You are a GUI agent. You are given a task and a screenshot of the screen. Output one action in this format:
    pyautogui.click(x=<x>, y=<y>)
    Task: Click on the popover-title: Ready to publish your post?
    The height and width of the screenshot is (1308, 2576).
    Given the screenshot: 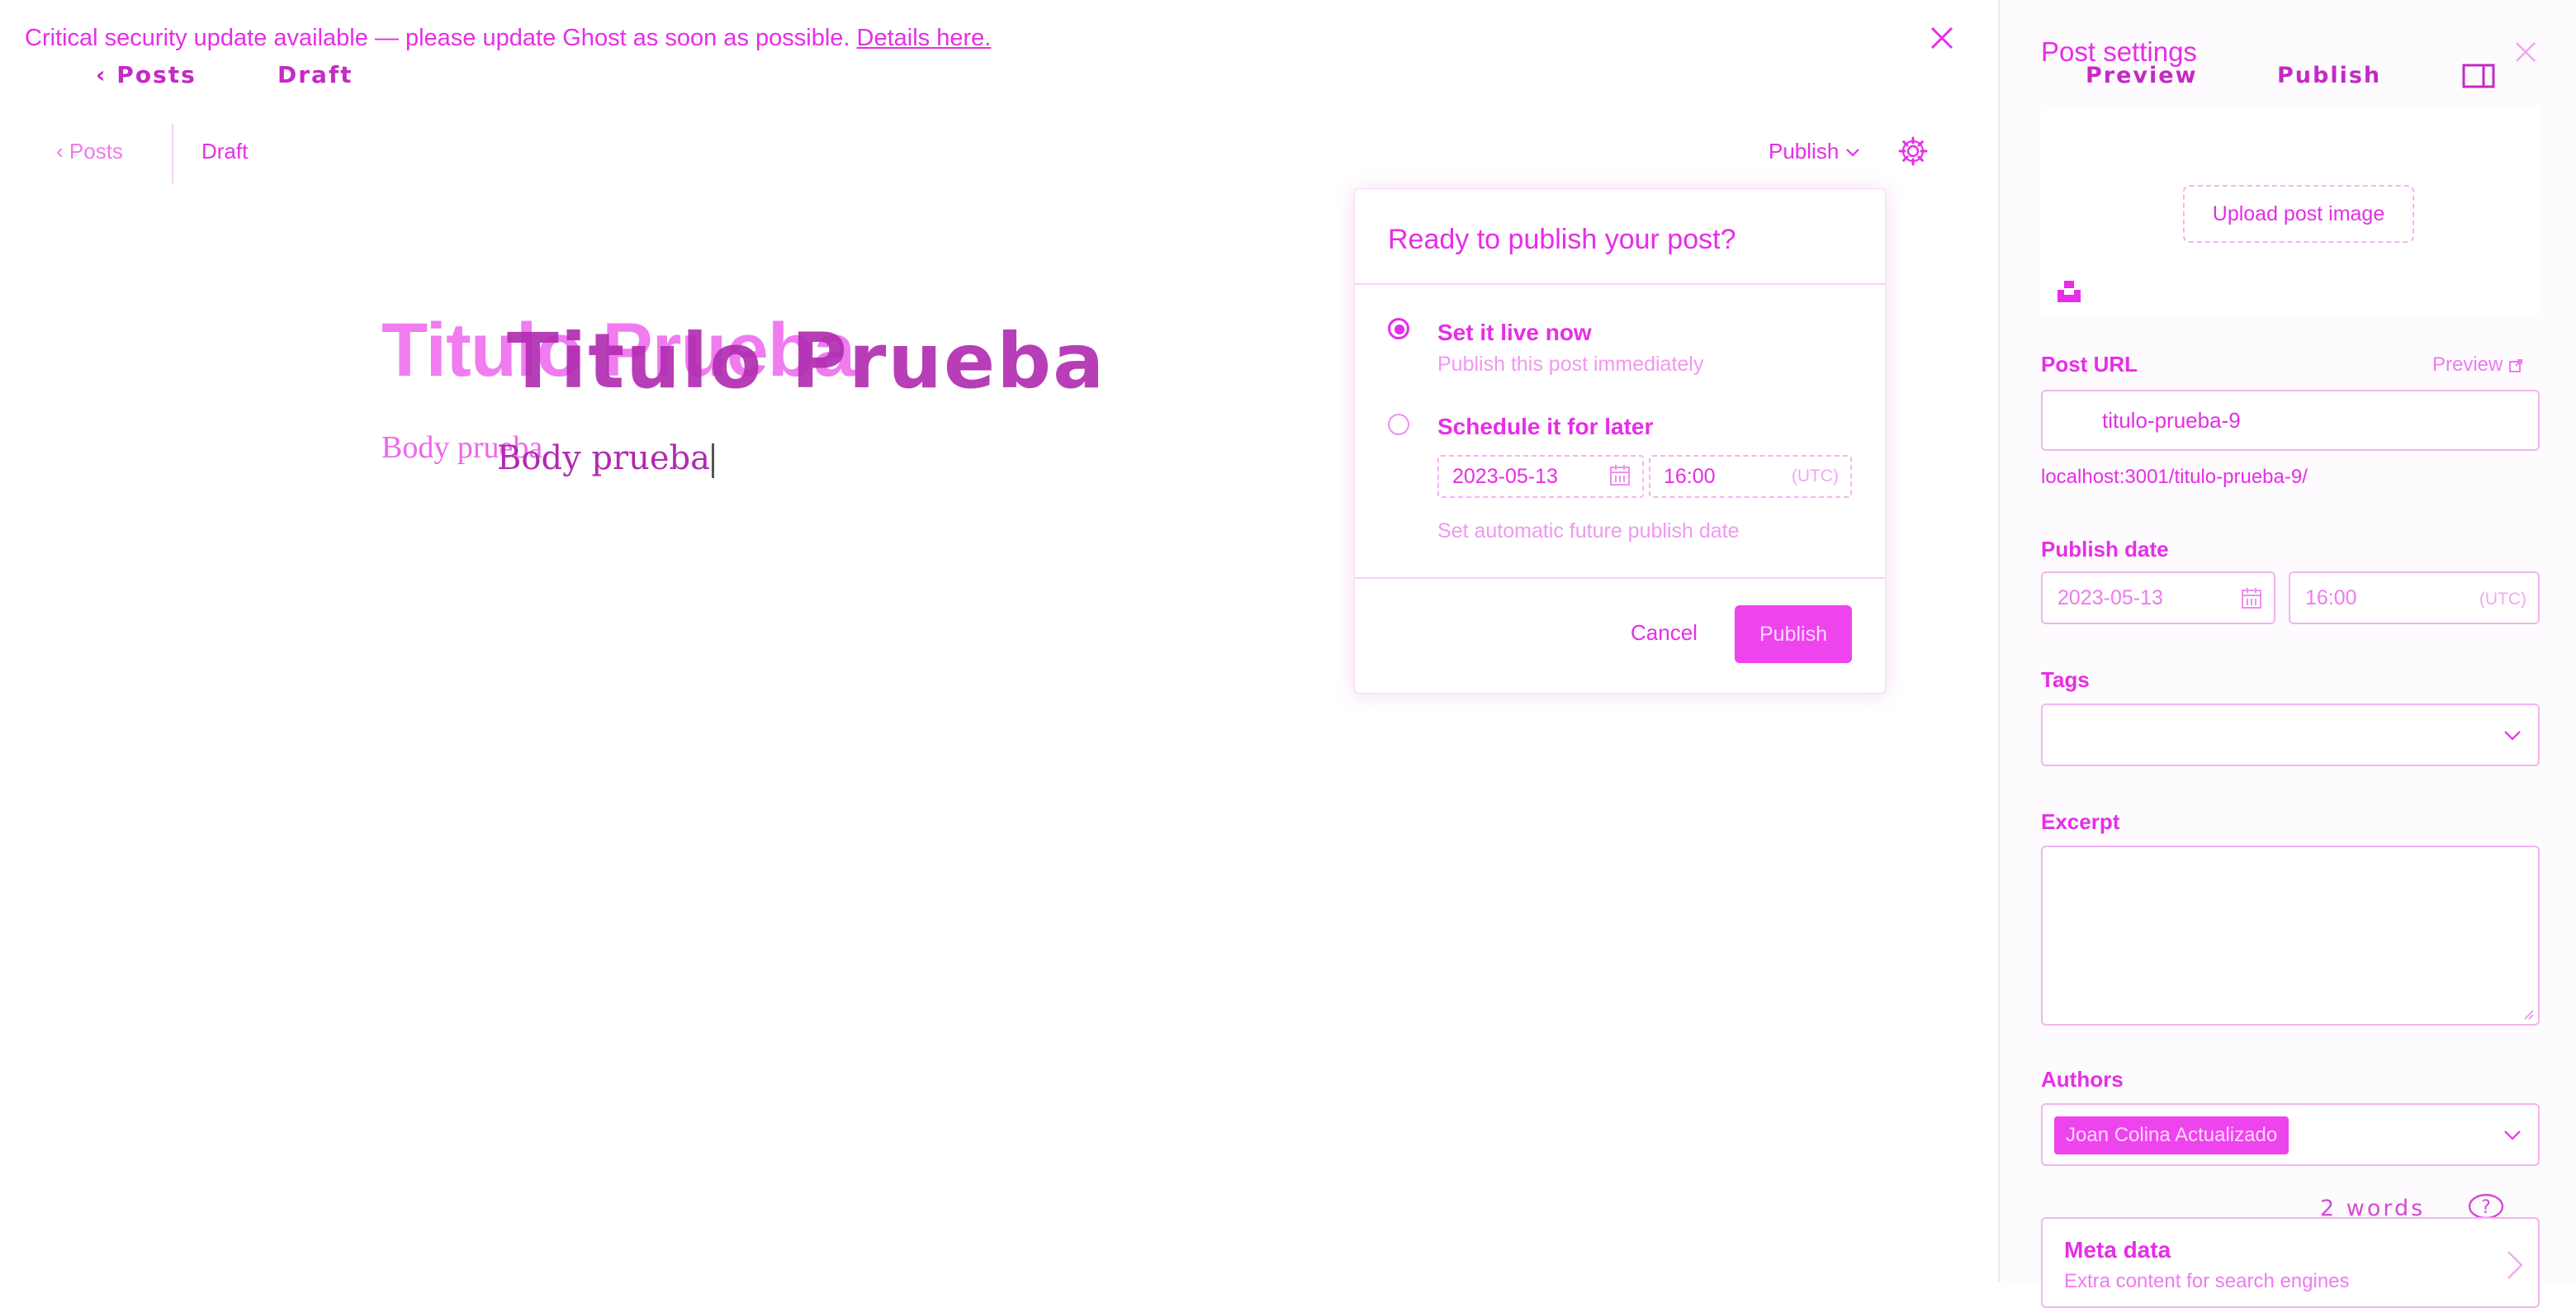 What is the action you would take?
    pyautogui.click(x=1562, y=240)
    